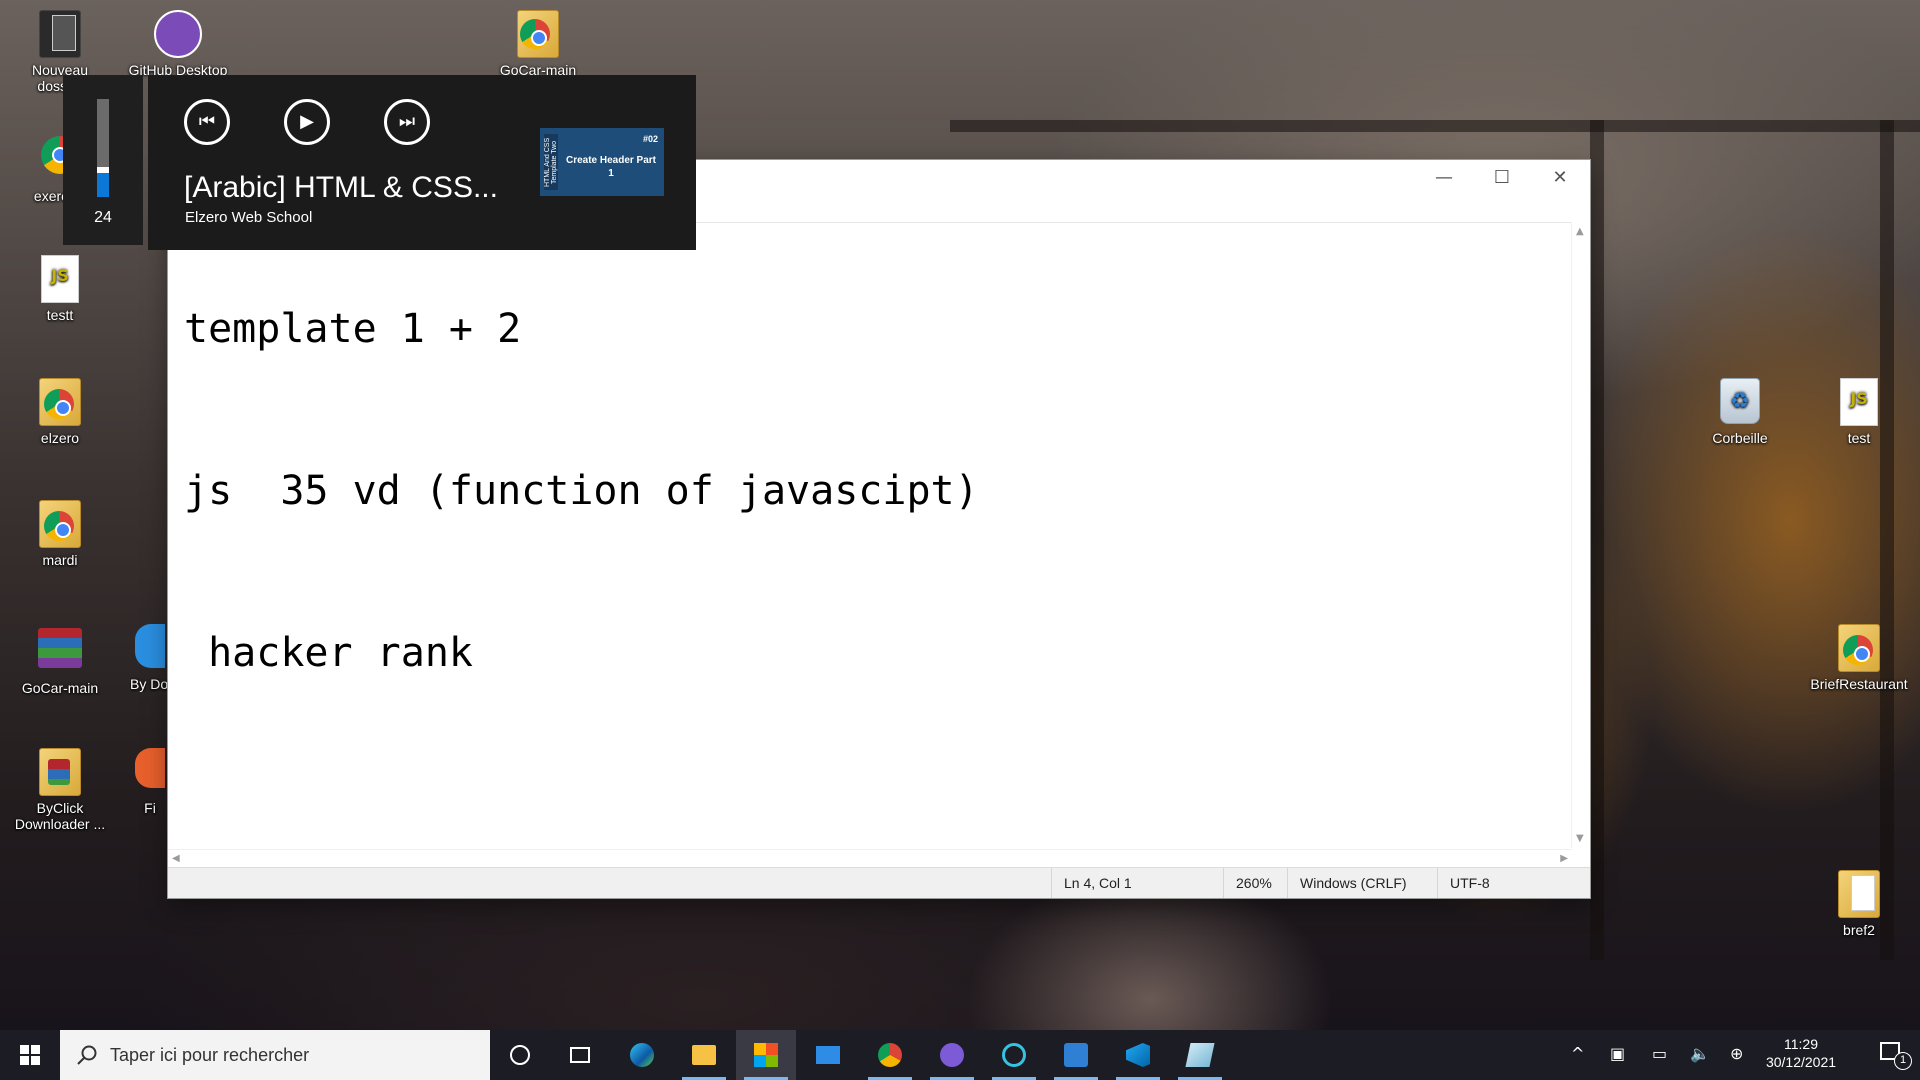  I want to click on clock: 11:29 30/12/2021, so click(1801, 1055).